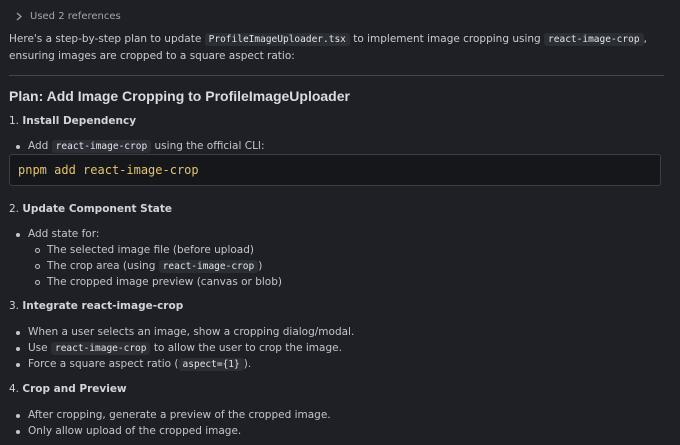  What do you see at coordinates (447, 39) in the screenshot?
I see `intro-text: to implement image cropping using` at bounding box center [447, 39].